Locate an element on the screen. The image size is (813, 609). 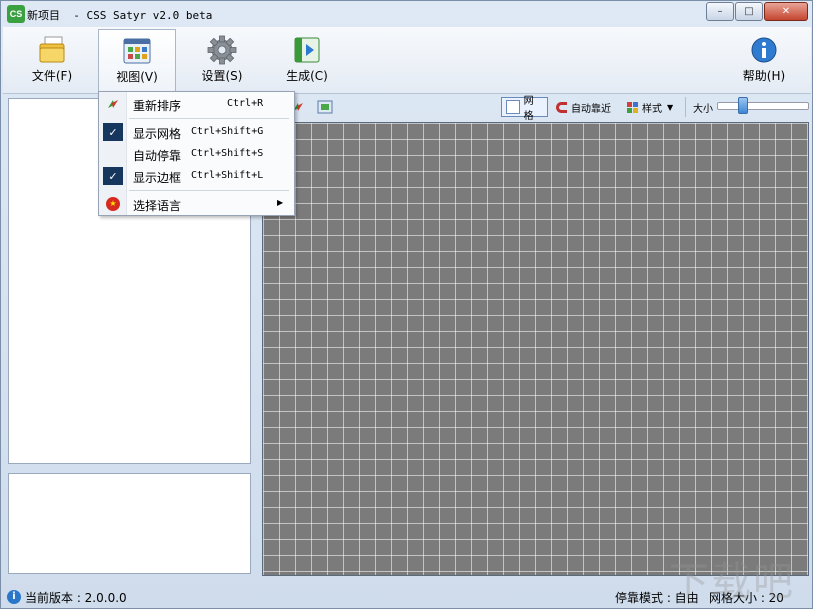
view-button: 视图(V) is located at coordinates (137, 61).